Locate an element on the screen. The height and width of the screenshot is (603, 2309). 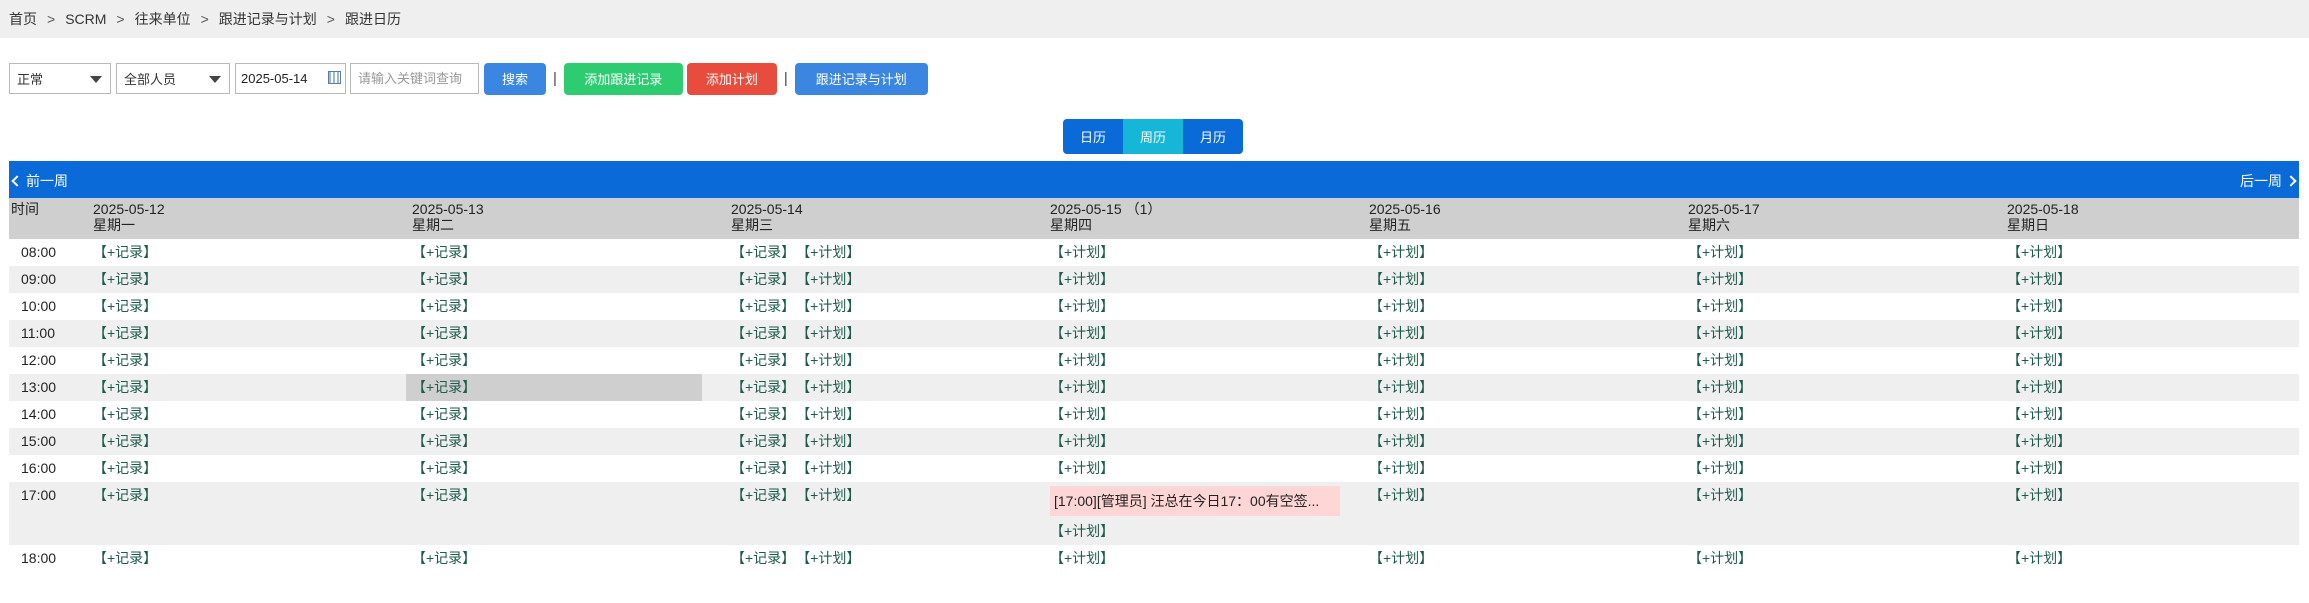
calendar-cell: [17:00][管理员] 汪总在今日17：00有空签... 【+计划】 is located at coordinates (1209, 513).